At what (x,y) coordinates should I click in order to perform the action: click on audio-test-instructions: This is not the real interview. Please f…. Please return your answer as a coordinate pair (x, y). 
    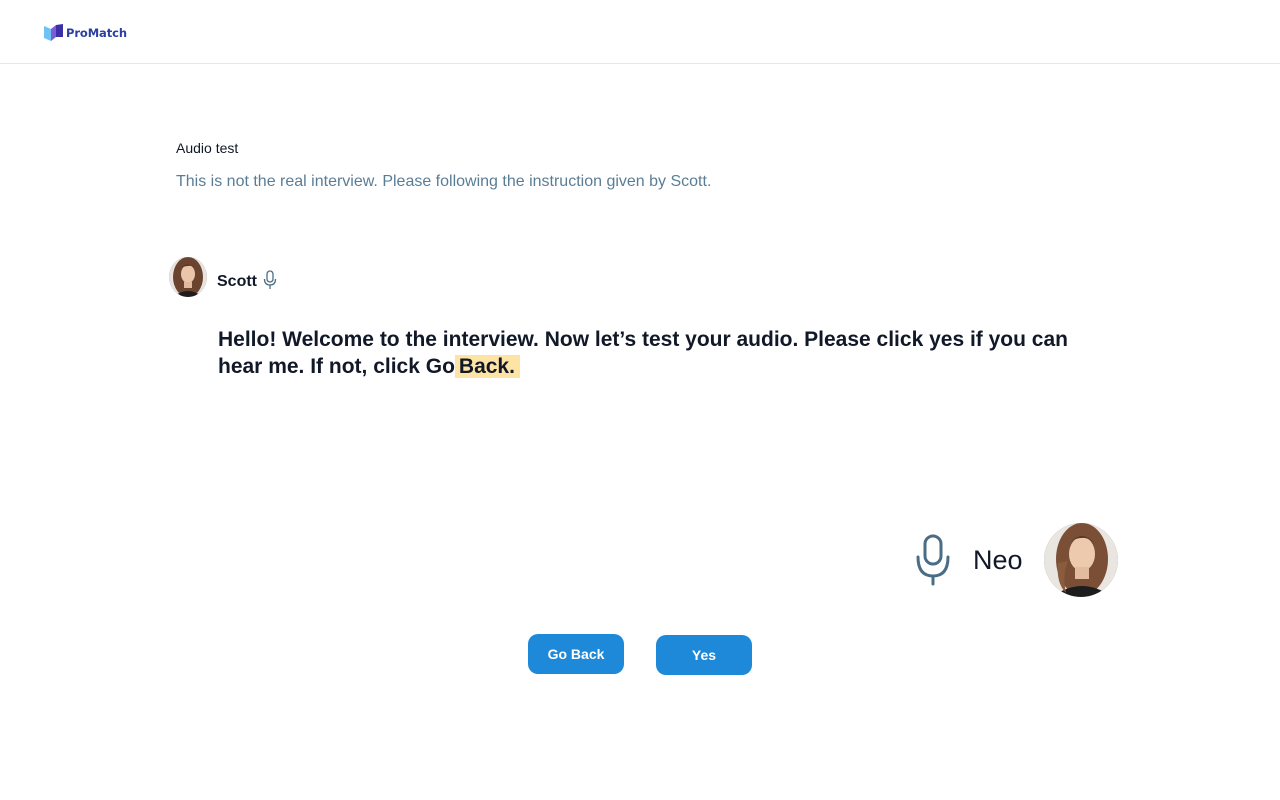
    Looking at the image, I should click on (444, 181).